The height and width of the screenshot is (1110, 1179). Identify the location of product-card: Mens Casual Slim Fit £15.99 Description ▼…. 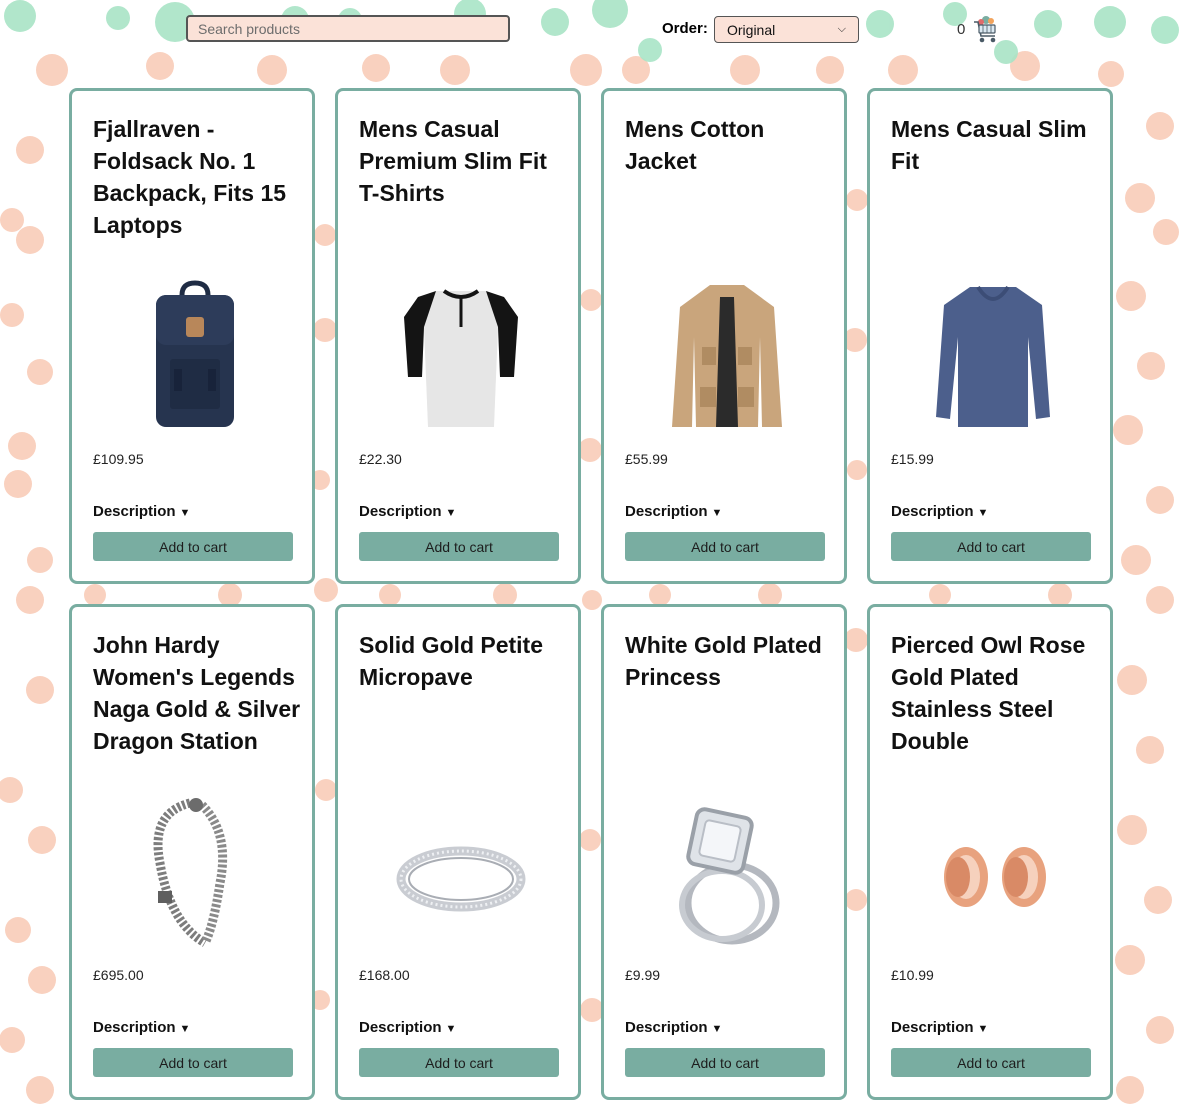
(990, 336).